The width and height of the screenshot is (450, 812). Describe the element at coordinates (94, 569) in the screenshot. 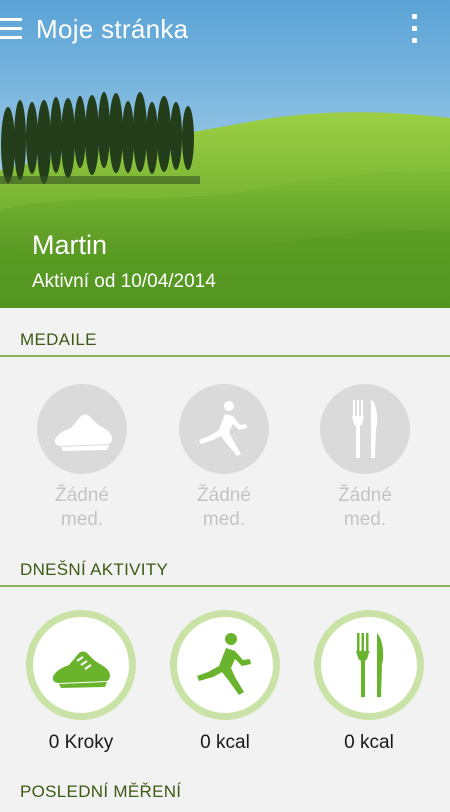

I see `activities-section-title: DNEŠNÍ AKTIVITY` at that location.